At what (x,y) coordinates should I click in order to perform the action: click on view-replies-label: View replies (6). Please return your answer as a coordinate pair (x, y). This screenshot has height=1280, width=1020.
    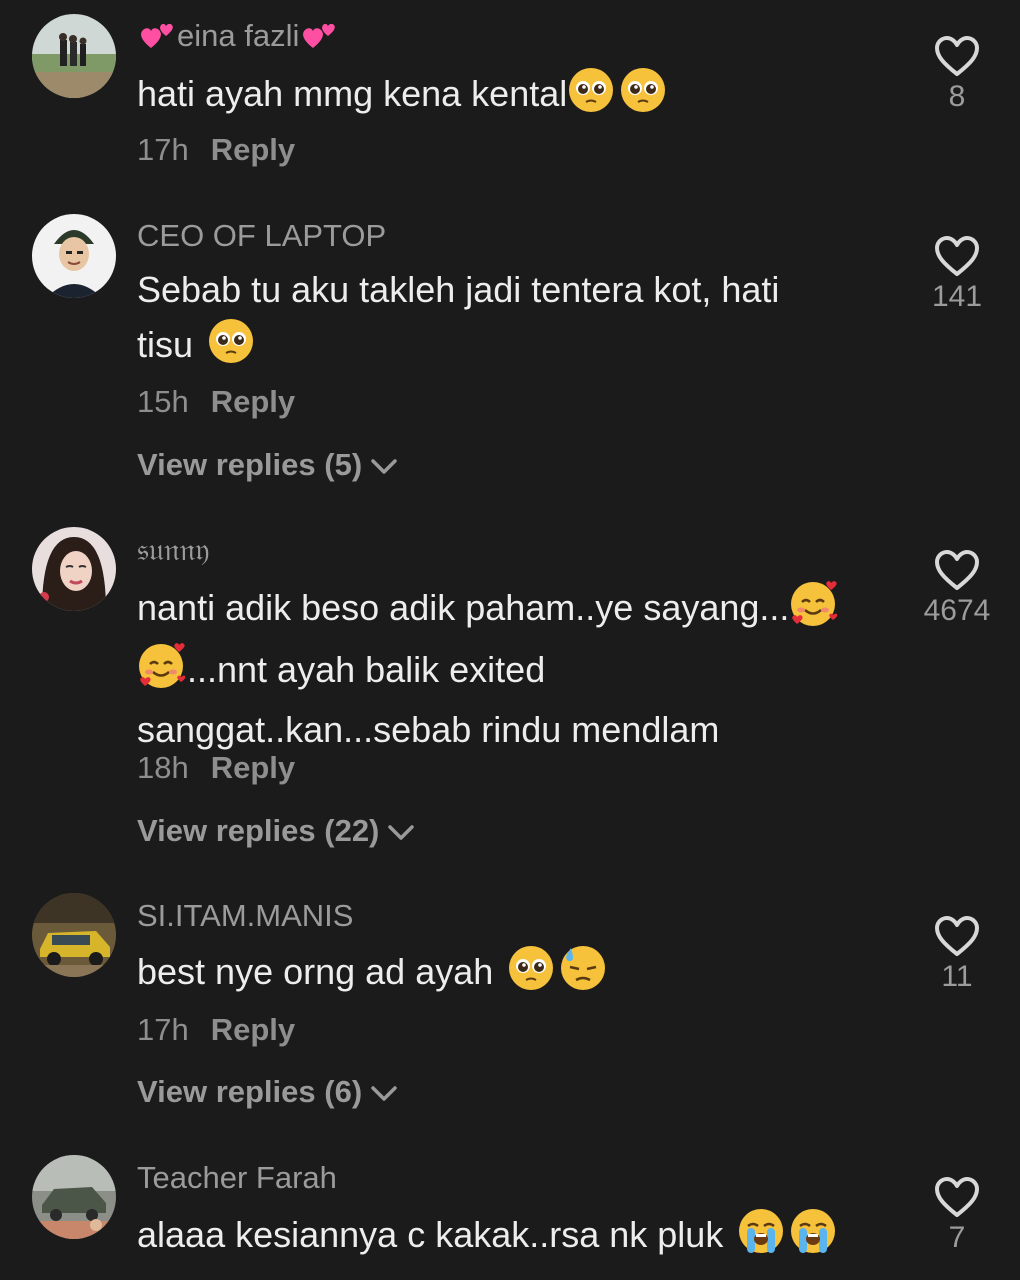
    Looking at the image, I should click on (250, 1091).